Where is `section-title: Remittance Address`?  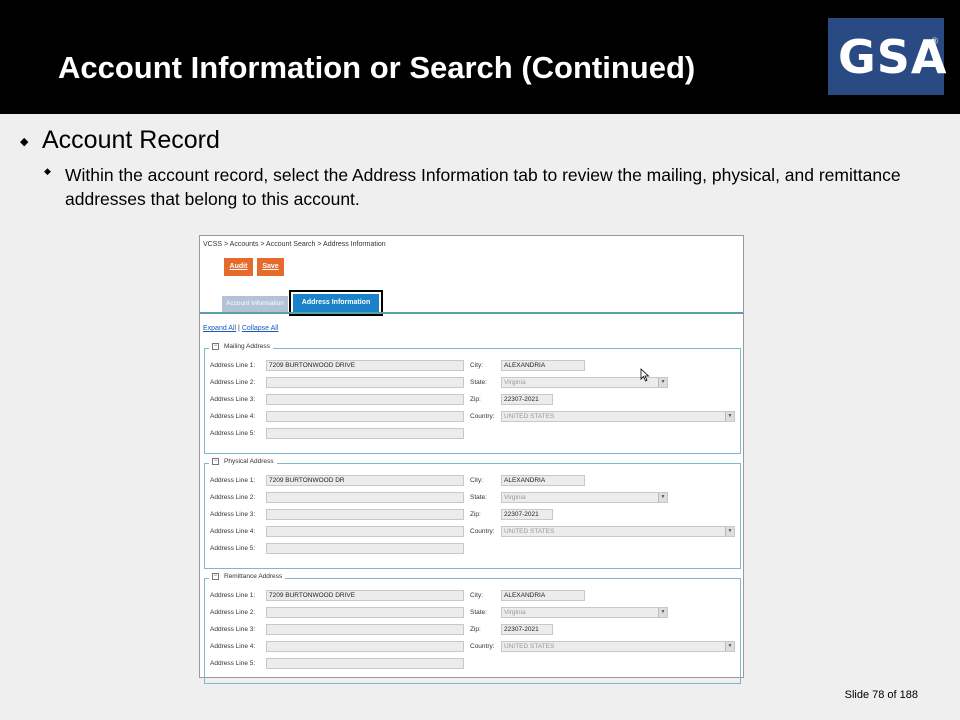
section-title: Remittance Address is located at coordinates (253, 577).